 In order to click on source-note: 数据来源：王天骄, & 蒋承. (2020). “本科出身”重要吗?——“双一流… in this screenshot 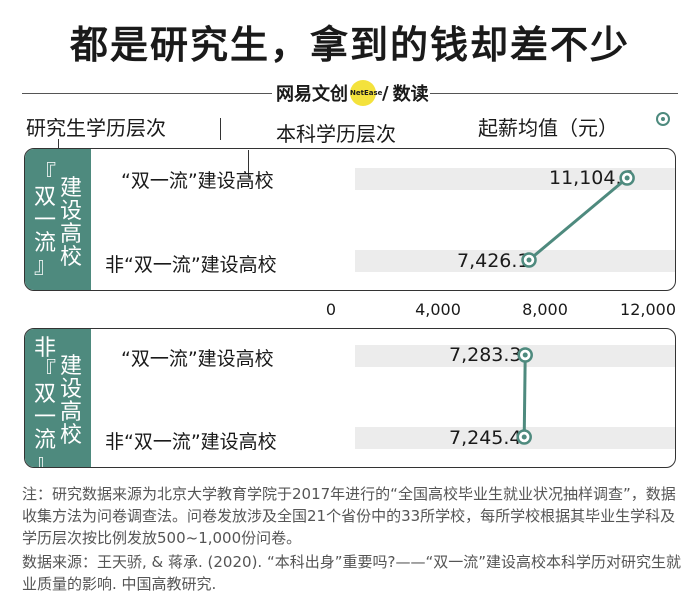, I will do `click(352, 573)`.